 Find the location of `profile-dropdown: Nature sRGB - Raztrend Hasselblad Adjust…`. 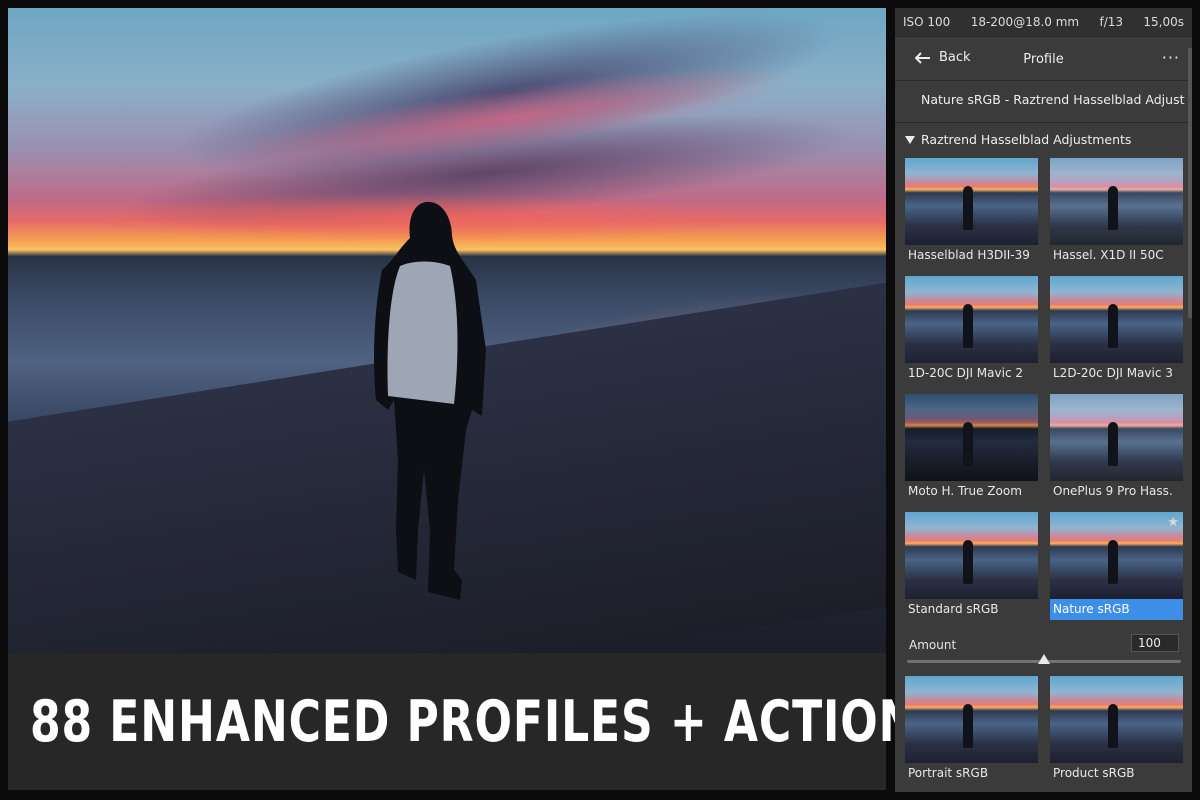

profile-dropdown: Nature sRGB - Raztrend Hasselblad Adjust… is located at coordinates (1045, 104).